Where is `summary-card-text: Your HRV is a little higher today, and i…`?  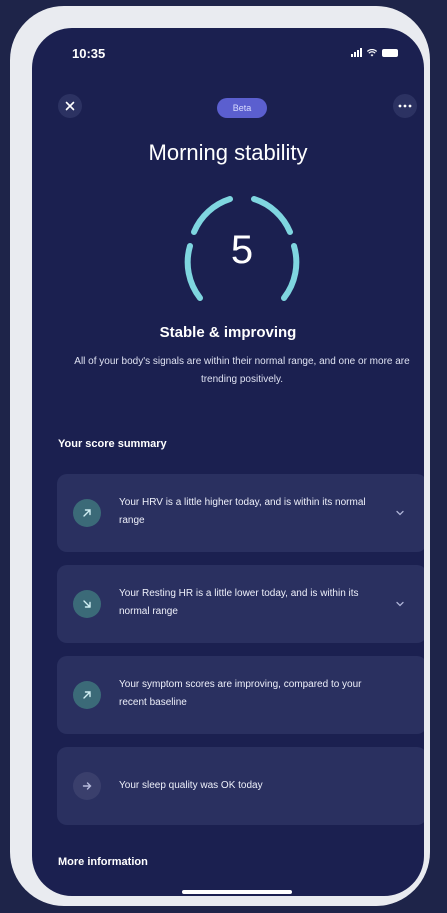 summary-card-text: Your HRV is a little higher today, and i… is located at coordinates (242, 511).